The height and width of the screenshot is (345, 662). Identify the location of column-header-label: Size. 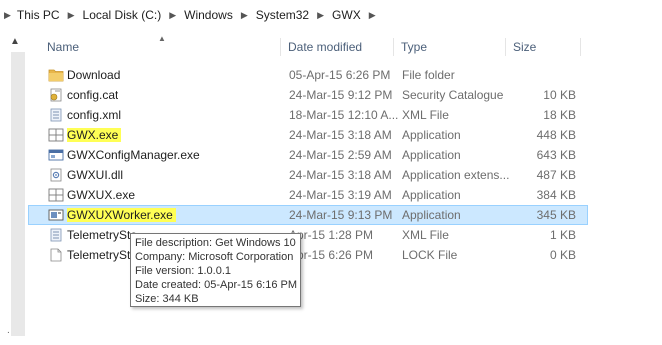
(525, 47).